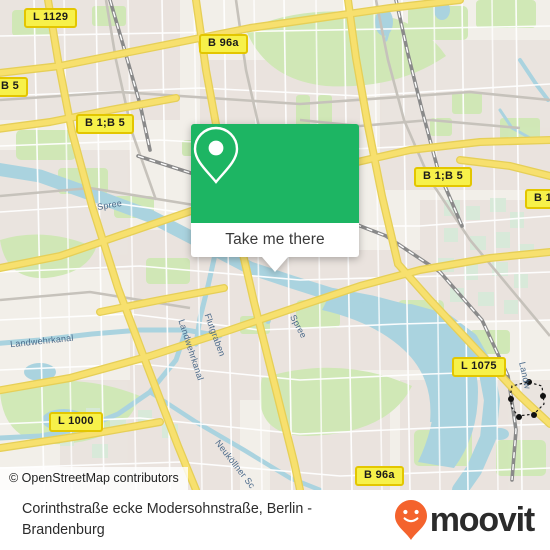 The width and height of the screenshot is (550, 550). I want to click on road-shield: L 1075, so click(479, 367).